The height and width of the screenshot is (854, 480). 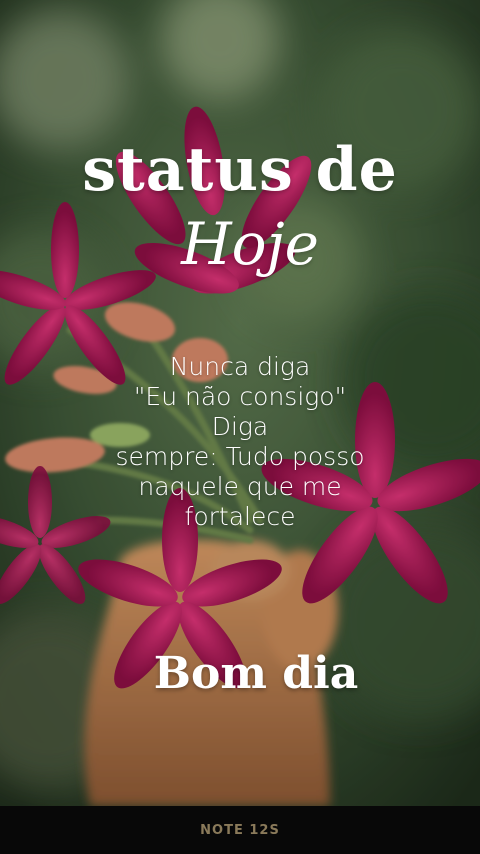 I want to click on device-bottom-bar: NOTE 12S, so click(x=240, y=830).